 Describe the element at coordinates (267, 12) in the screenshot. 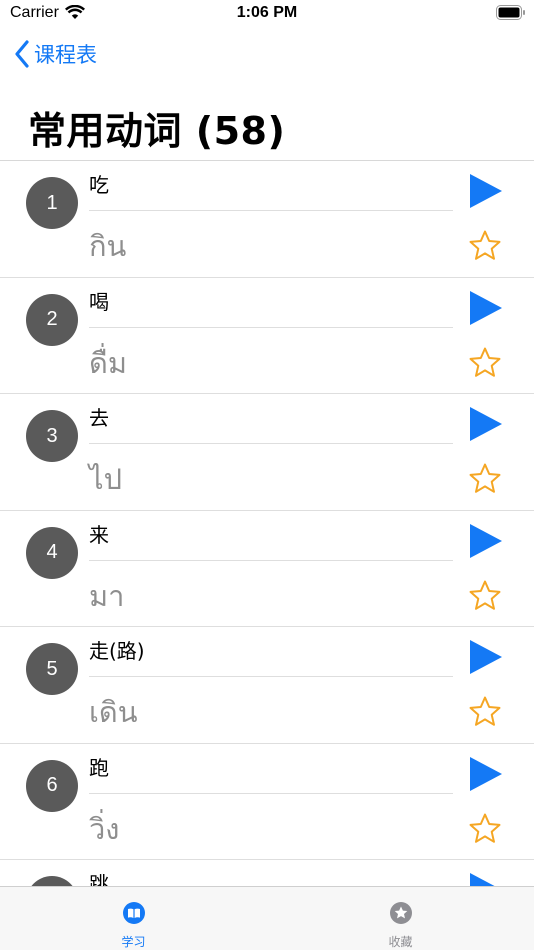

I see `status-time: 1:06 PM` at that location.